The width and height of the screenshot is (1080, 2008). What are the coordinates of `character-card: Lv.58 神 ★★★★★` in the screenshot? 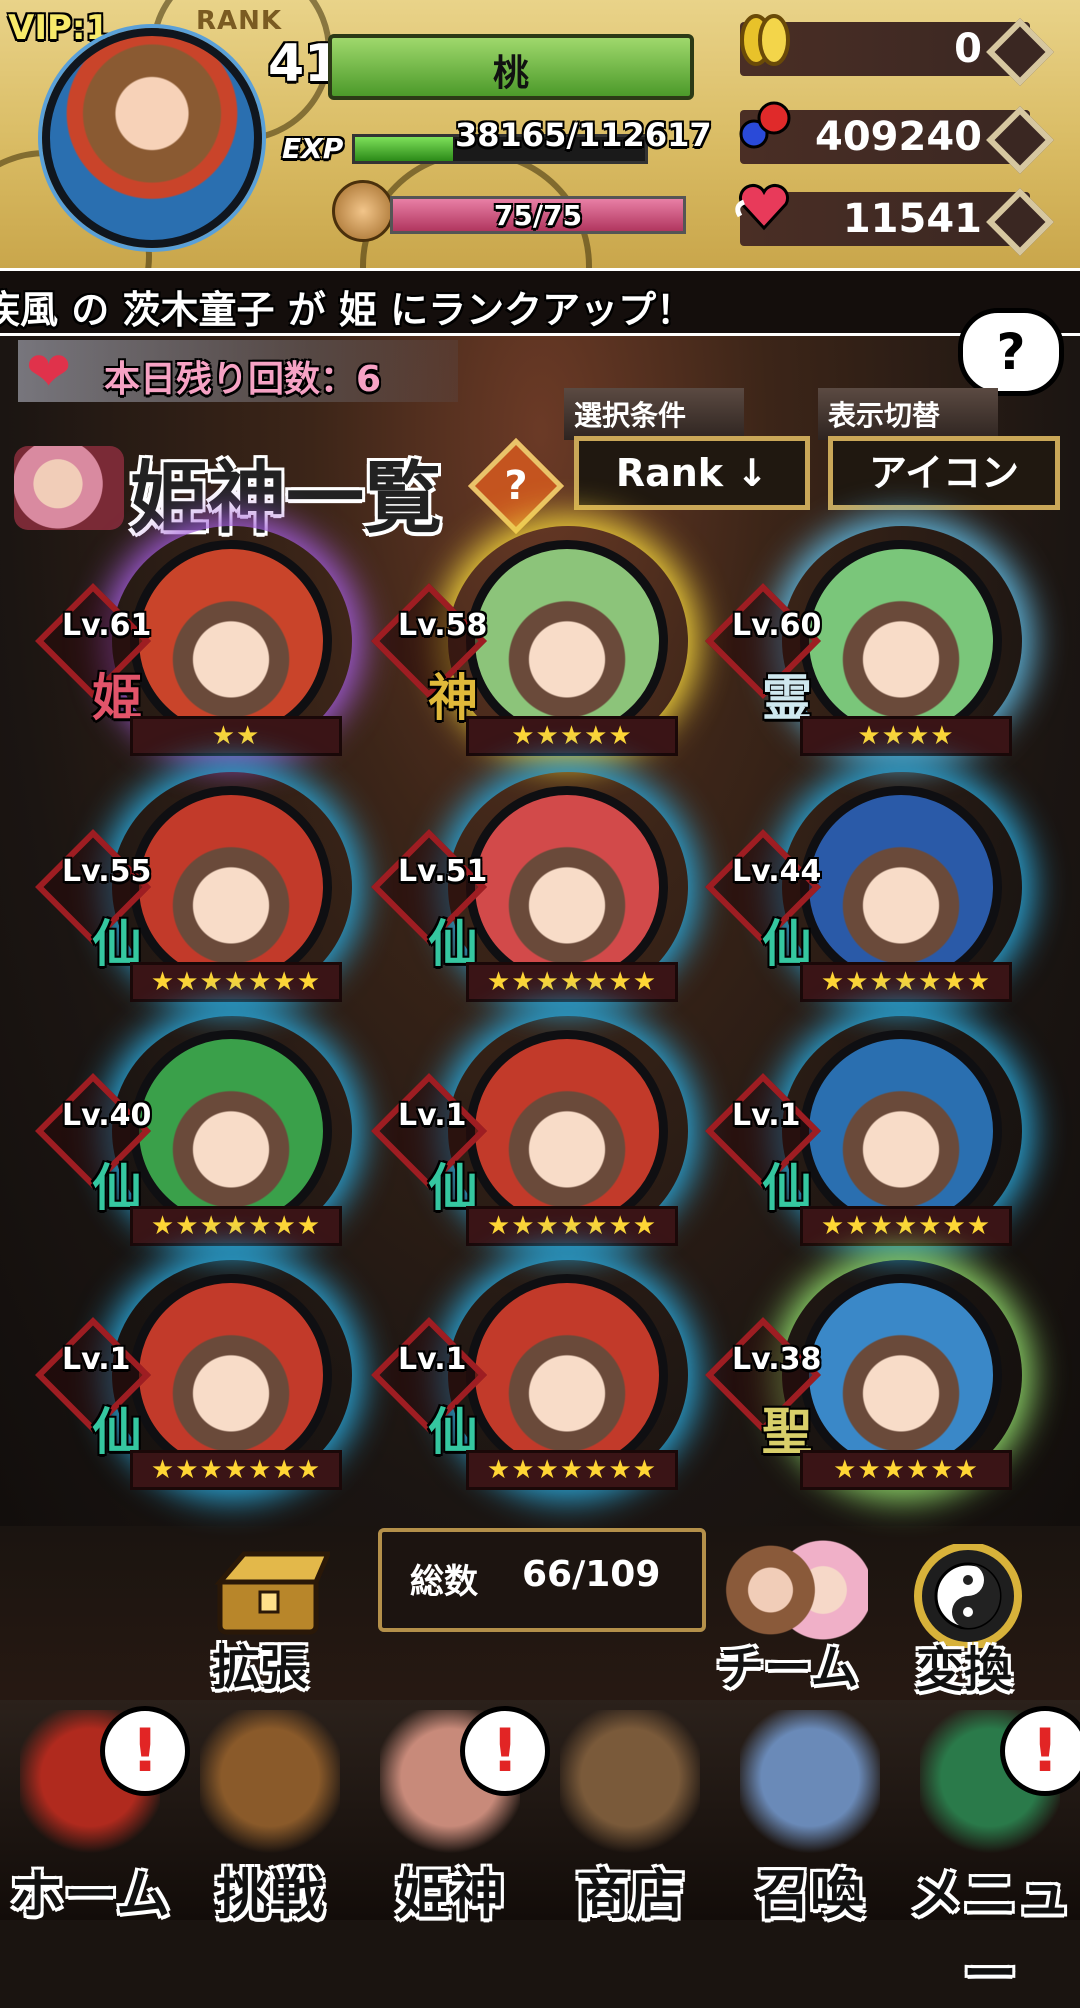 It's located at (529, 660).